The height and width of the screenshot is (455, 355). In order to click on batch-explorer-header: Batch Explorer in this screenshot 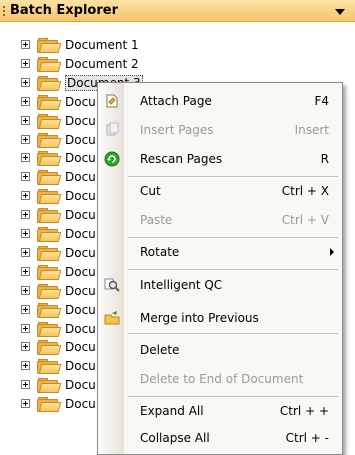, I will do `click(177, 11)`.